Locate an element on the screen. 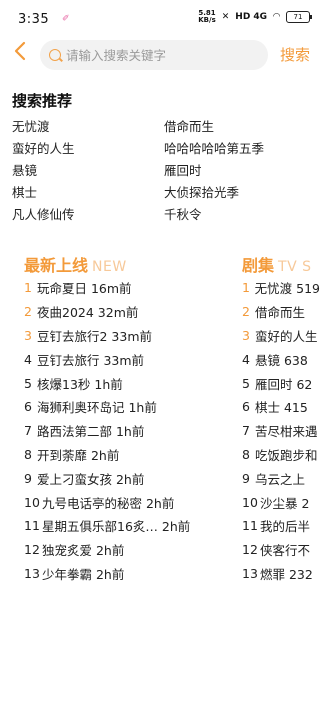 This screenshot has width=320, height=711. drama-subtitle: TV S is located at coordinates (295, 267).